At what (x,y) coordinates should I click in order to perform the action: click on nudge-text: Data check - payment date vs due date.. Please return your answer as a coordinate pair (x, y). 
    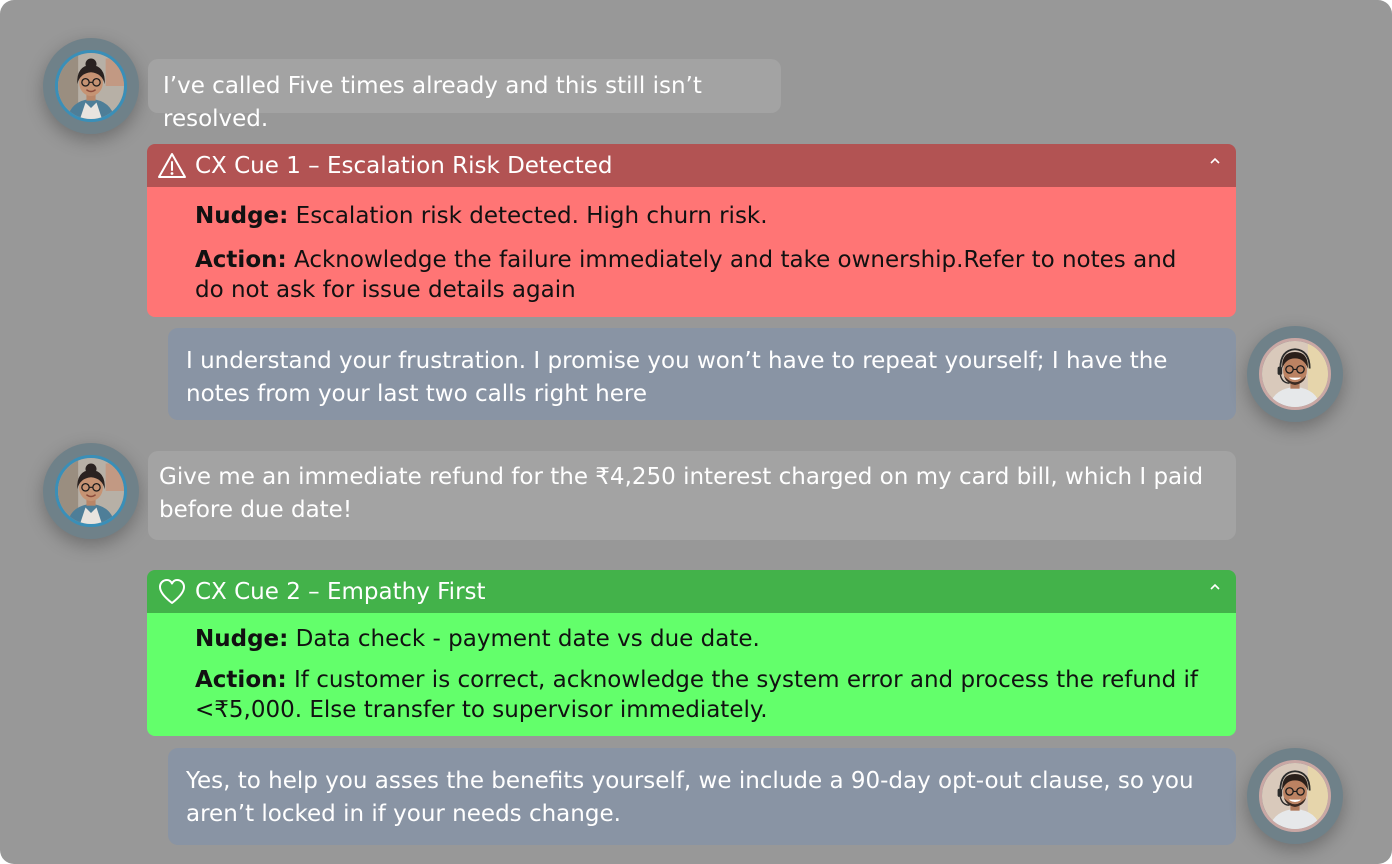
    Looking at the image, I should click on (524, 639).